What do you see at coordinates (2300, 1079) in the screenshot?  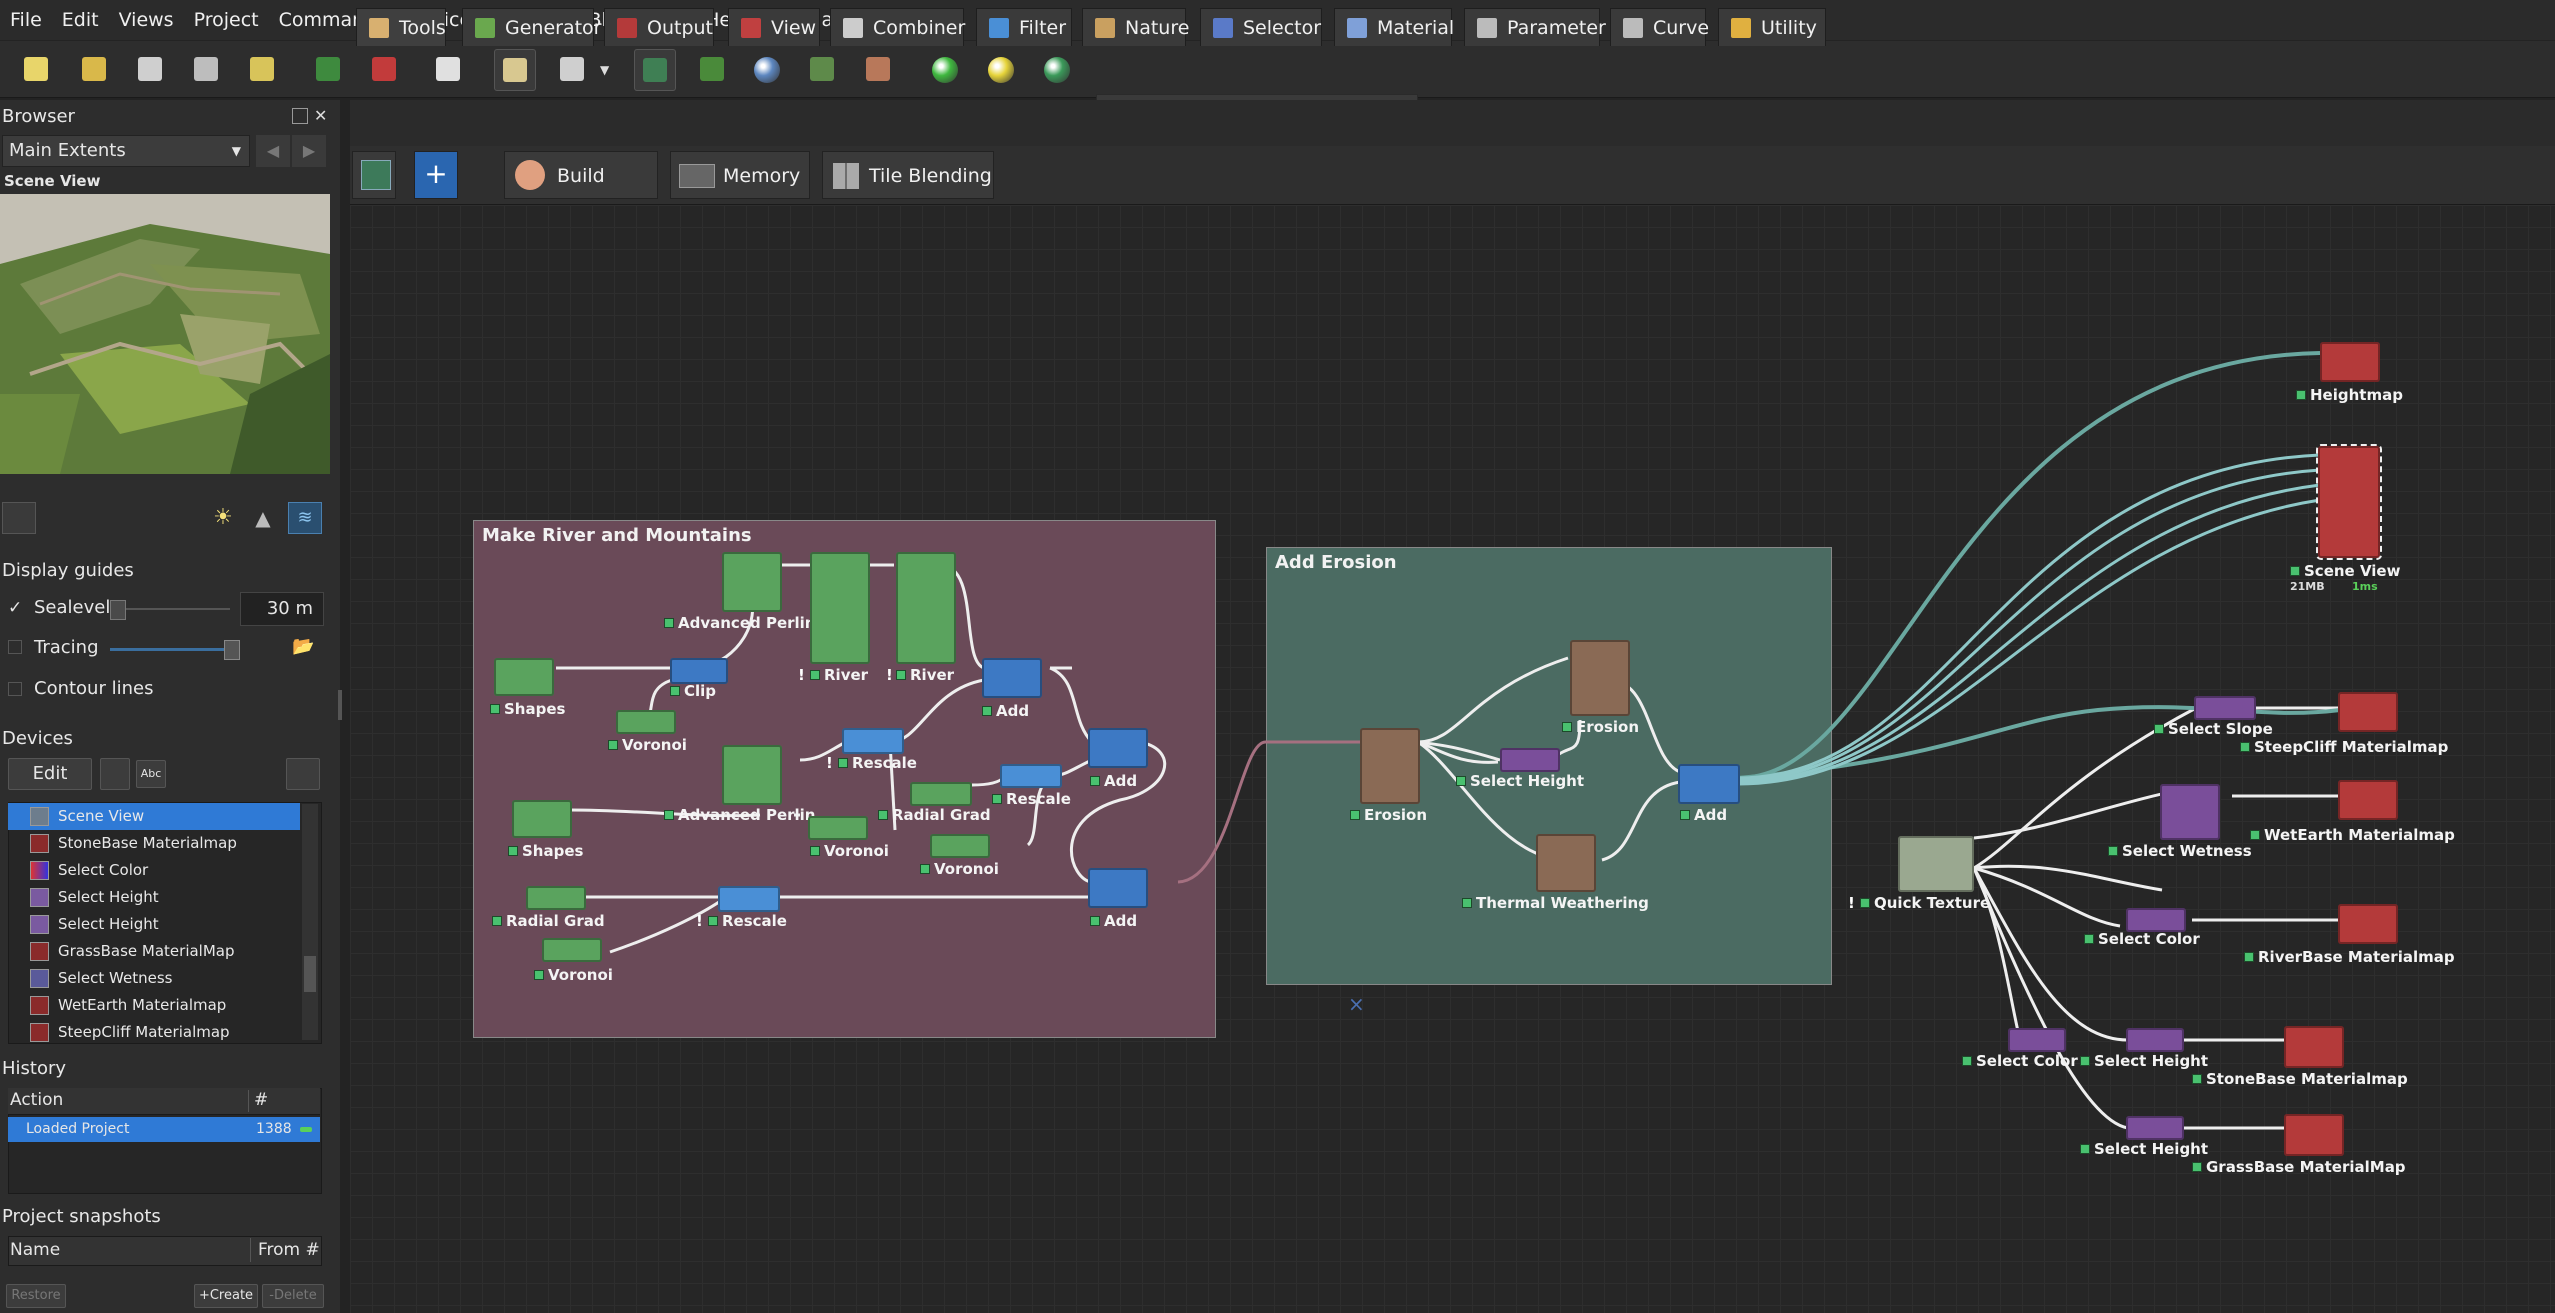 I see `node-label: StoneBase Materialmap` at bounding box center [2300, 1079].